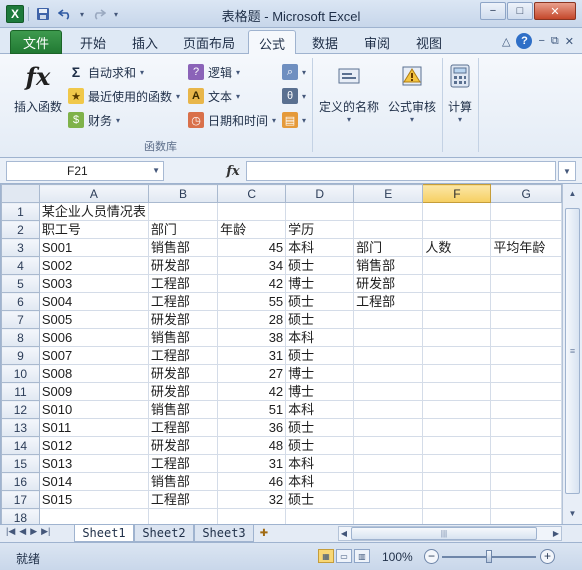 The height and width of the screenshot is (570, 582). I want to click on tab-formulas: 公式, so click(272, 42).